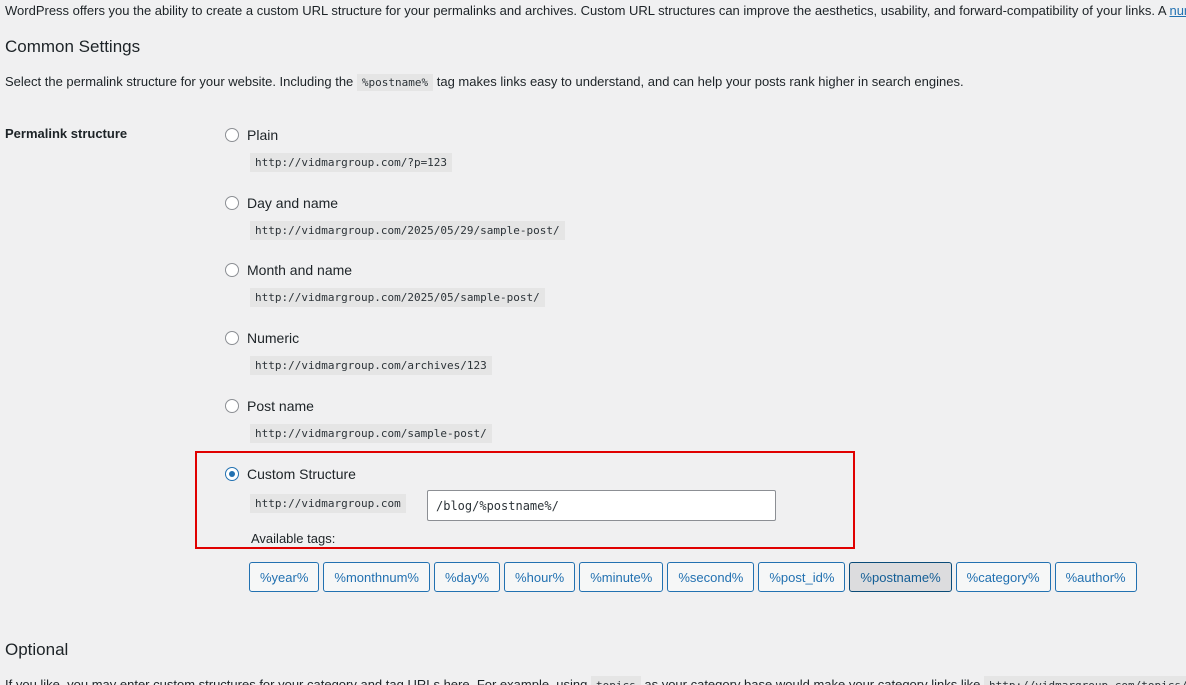 The image size is (1186, 685). Describe the element at coordinates (1084, 680) in the screenshot. I see `optional-desc-code-url: http://vidmargroup.com/topics/` at that location.